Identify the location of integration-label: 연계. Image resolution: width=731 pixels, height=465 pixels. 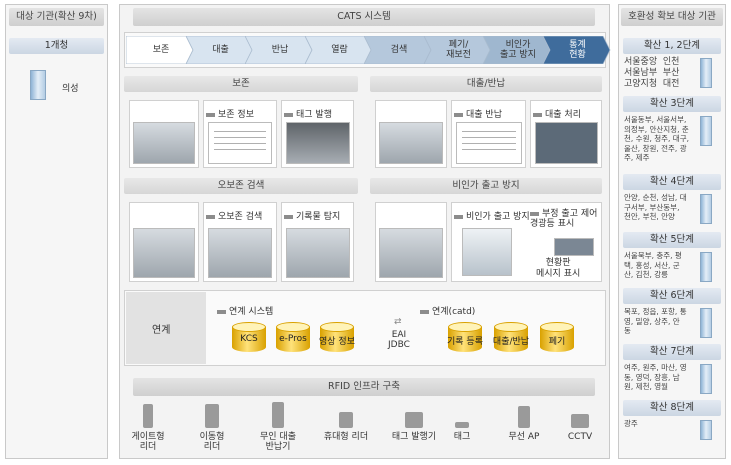
(161, 330).